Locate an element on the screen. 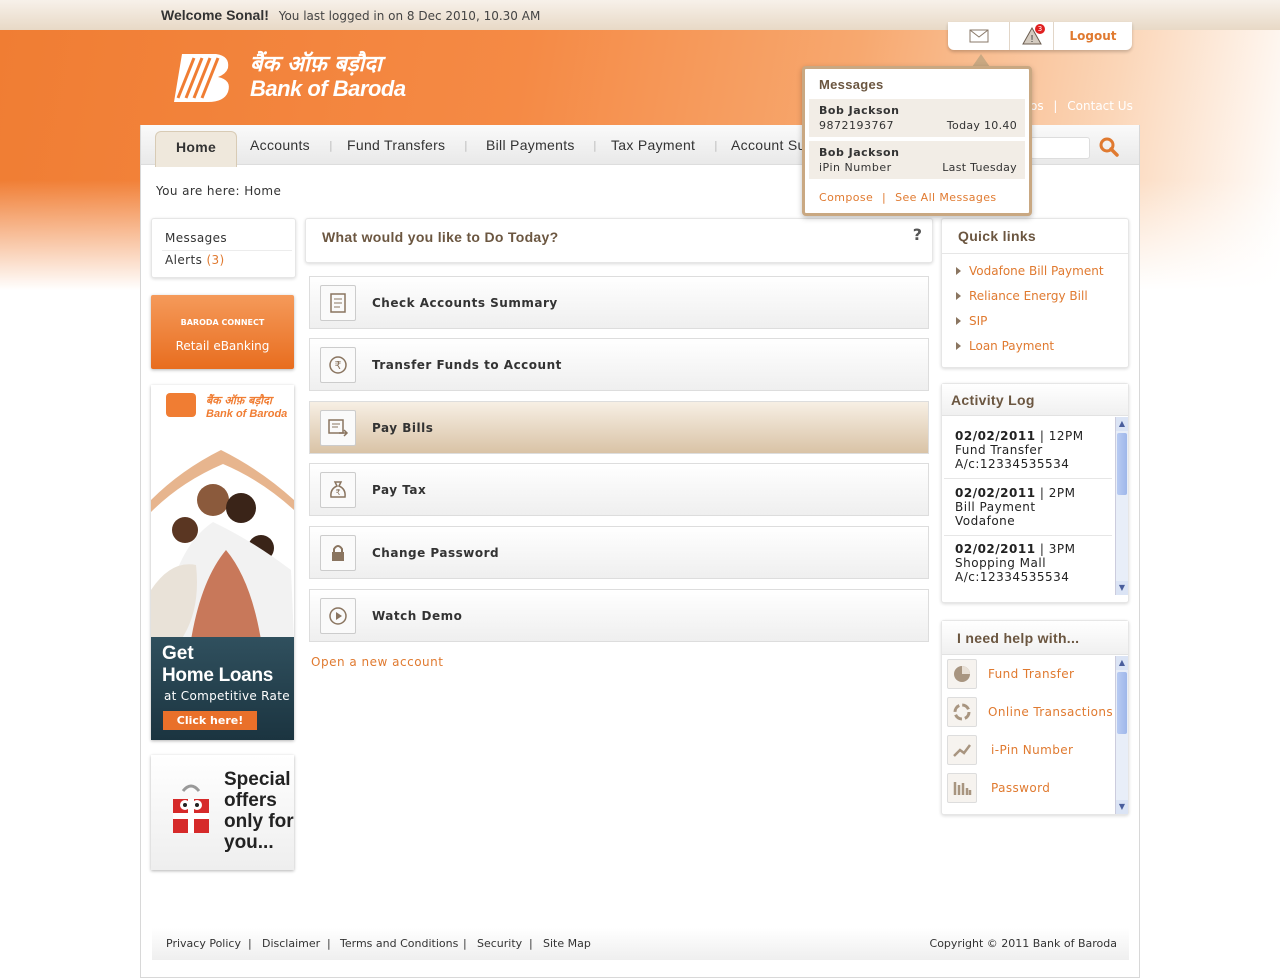 The image size is (1280, 978). task-transfer-funds: ₹ Transfer Funds to Account is located at coordinates (619, 364).